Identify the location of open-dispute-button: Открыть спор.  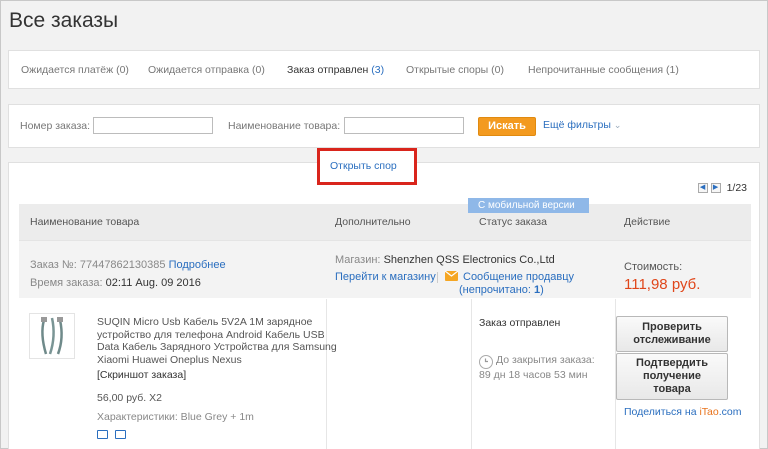
(367, 166).